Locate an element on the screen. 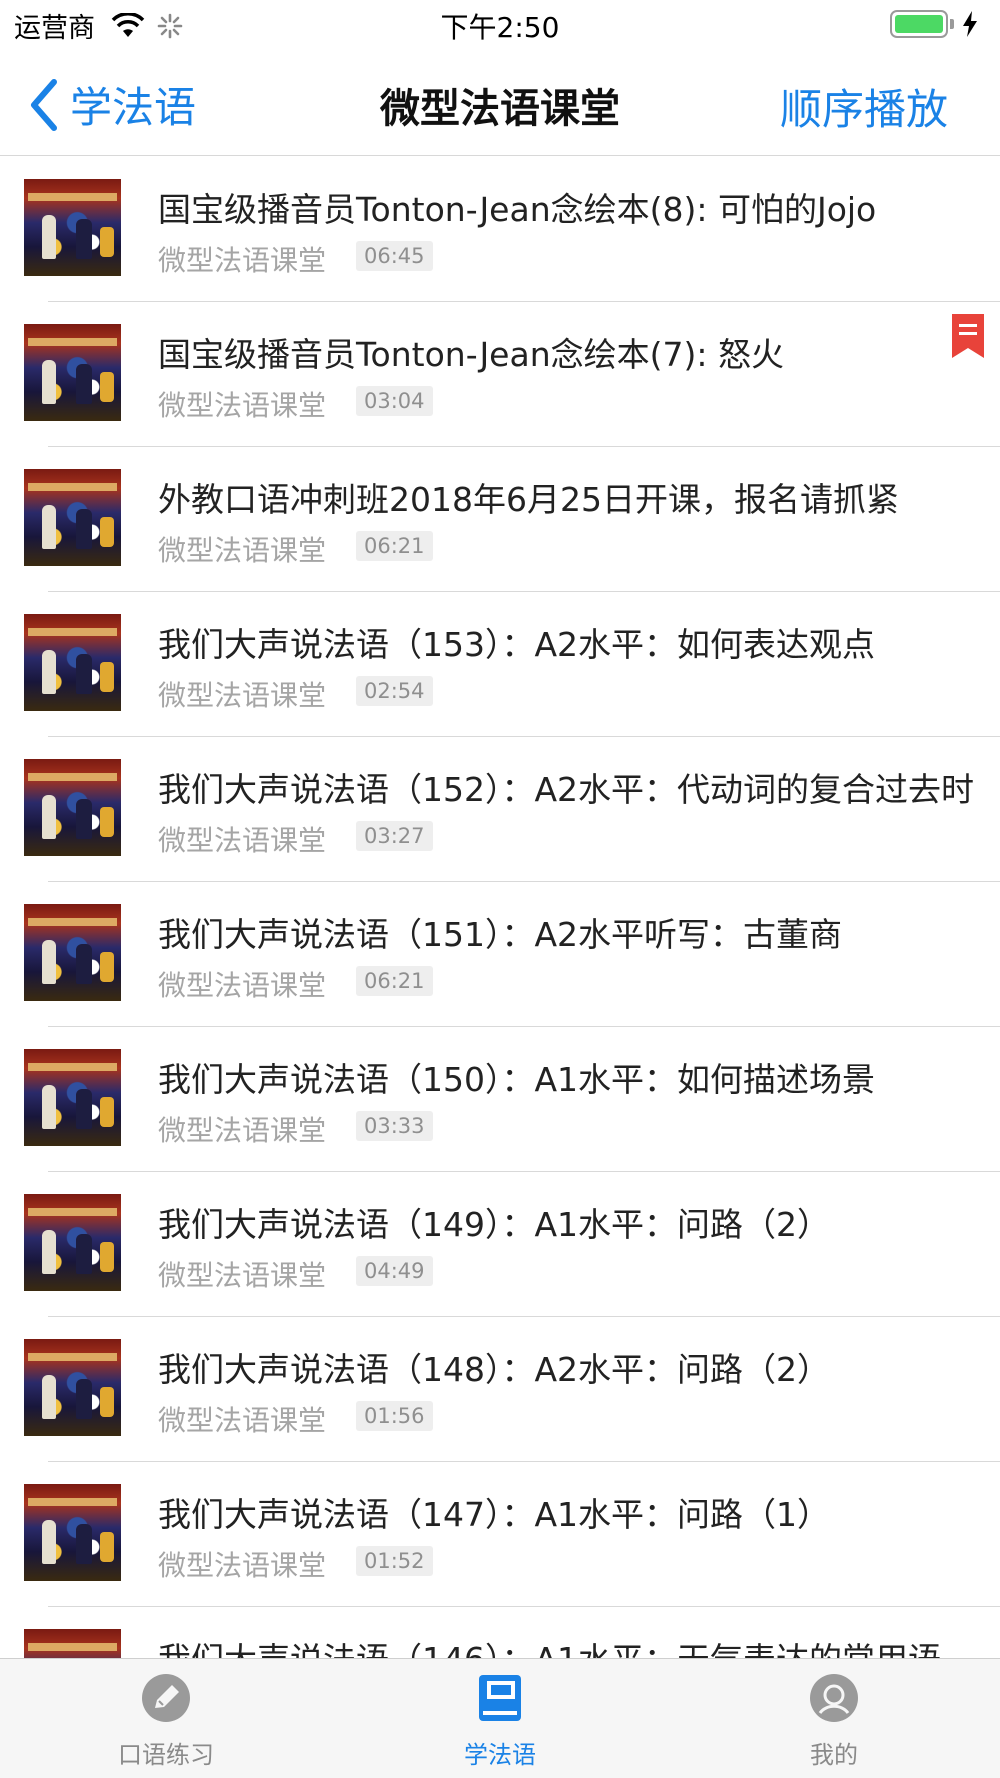  status-time: 下午2:50 is located at coordinates (500, 27).